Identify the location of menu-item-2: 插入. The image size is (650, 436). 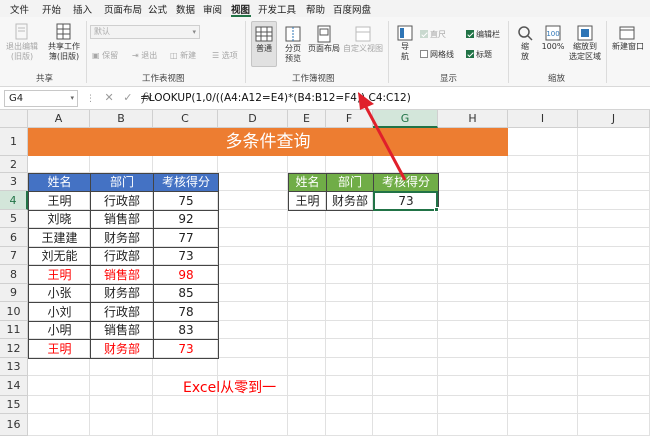
(82, 9).